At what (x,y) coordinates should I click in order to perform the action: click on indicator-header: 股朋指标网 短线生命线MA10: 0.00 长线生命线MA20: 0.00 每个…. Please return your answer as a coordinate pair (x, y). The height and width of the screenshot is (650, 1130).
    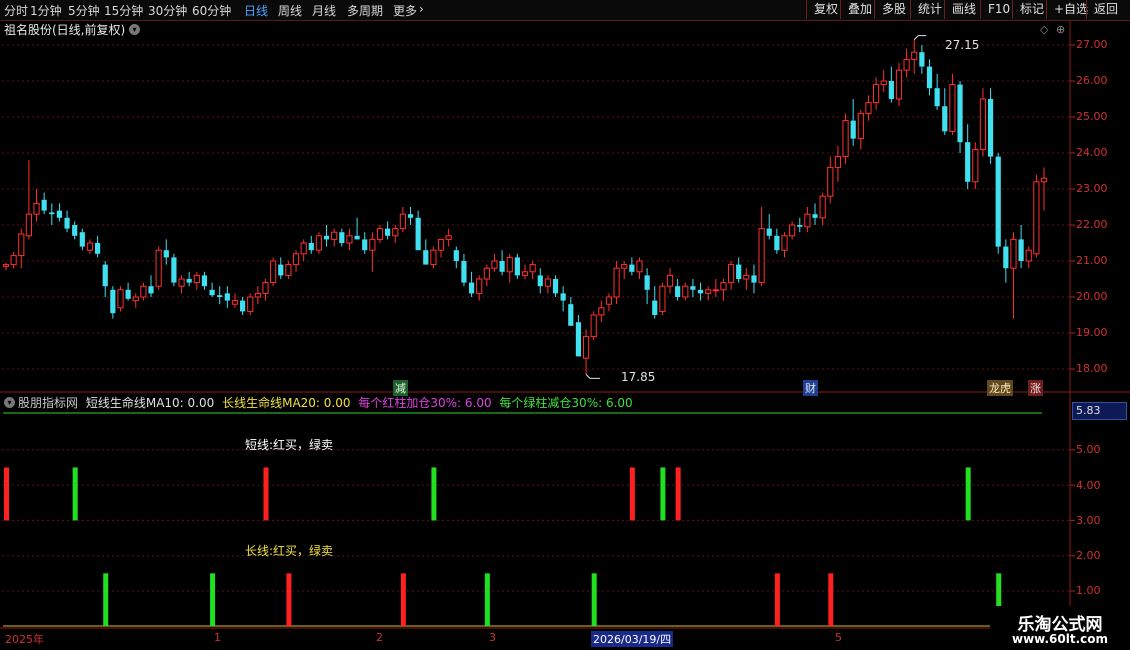
    Looking at the image, I should click on (327, 402).